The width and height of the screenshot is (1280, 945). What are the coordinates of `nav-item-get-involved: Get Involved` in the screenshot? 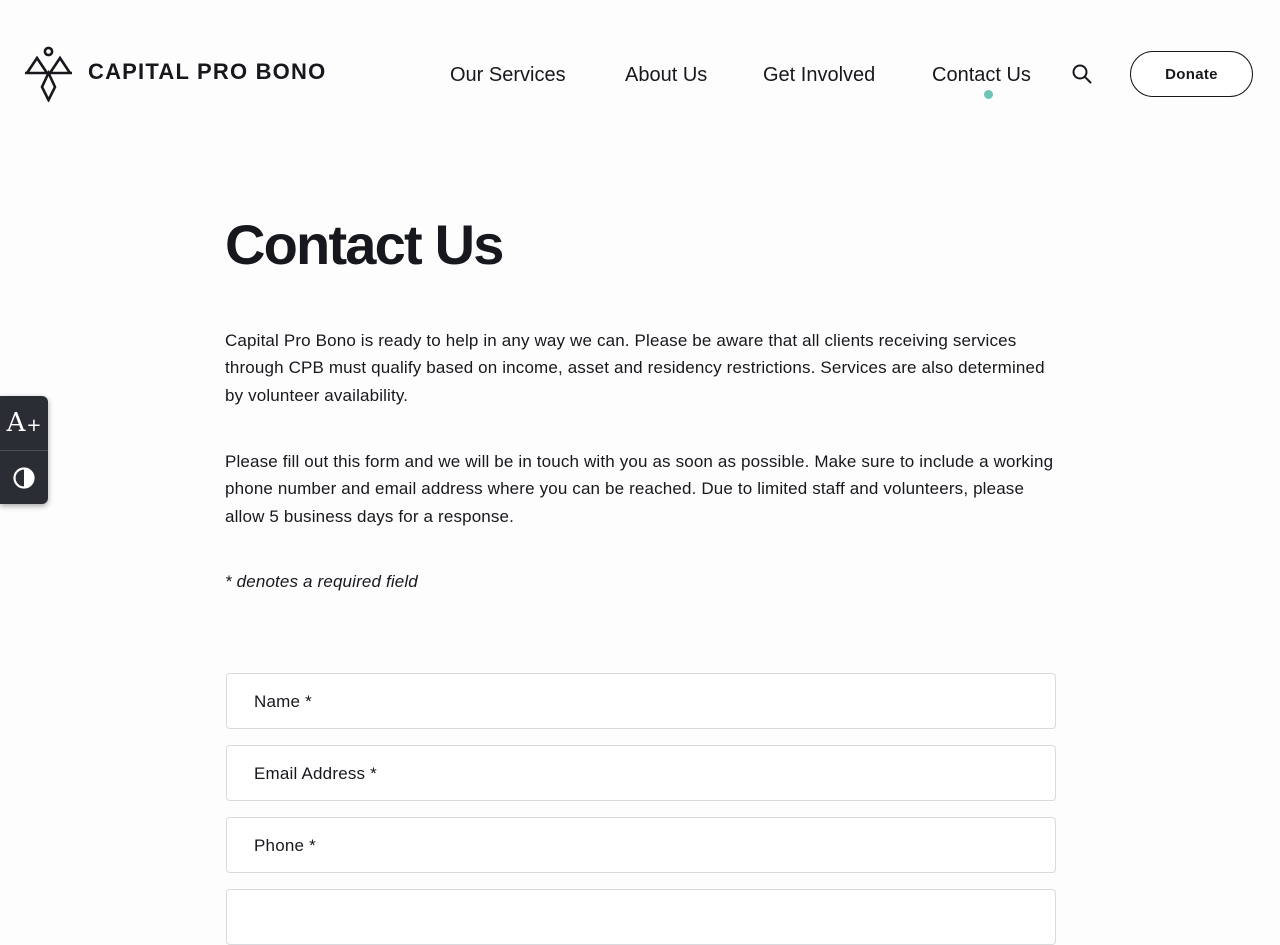 It's located at (819, 75).